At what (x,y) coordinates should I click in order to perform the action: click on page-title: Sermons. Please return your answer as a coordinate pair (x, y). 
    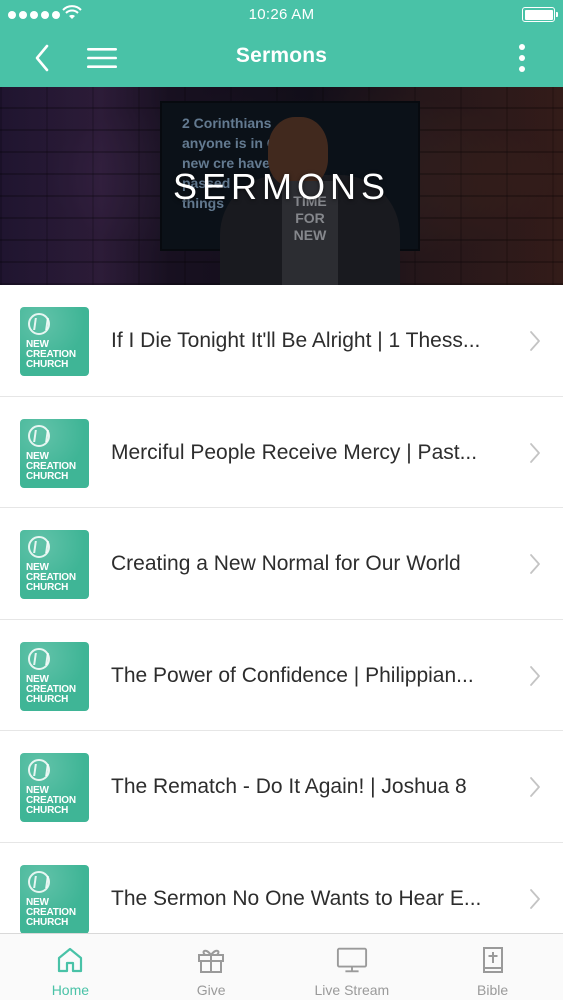
    Looking at the image, I should click on (281, 55).